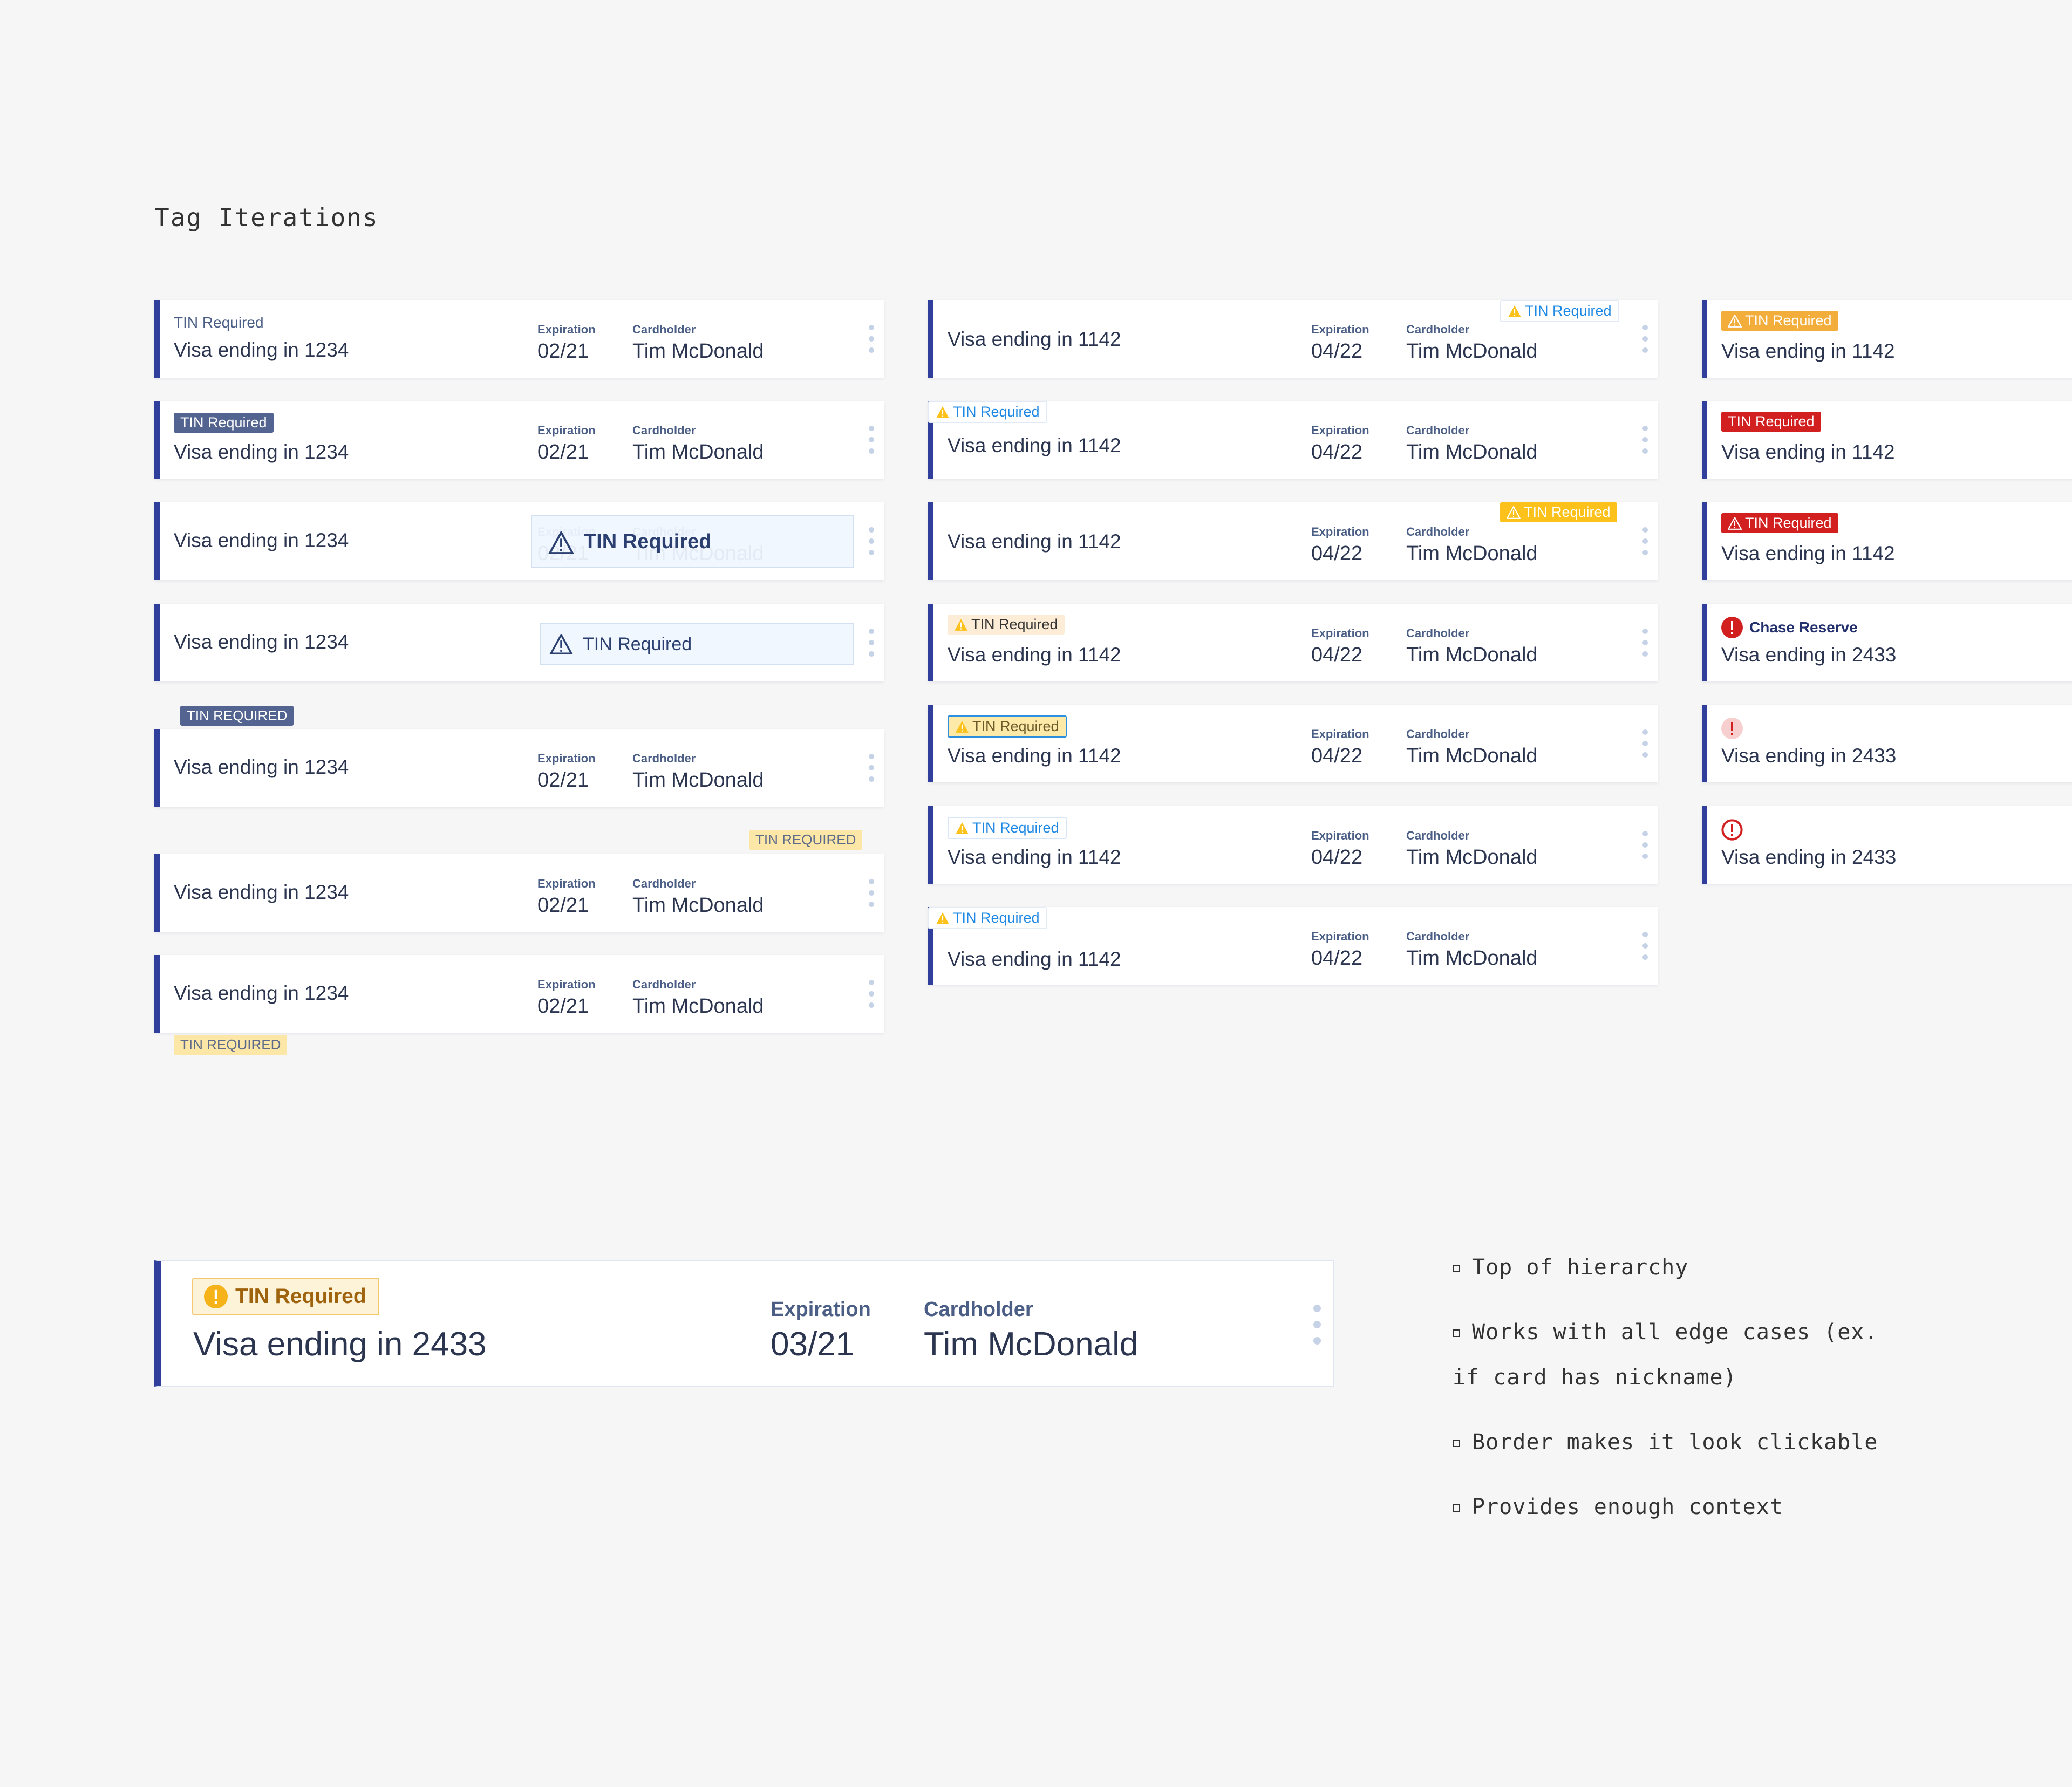 Image resolution: width=2072 pixels, height=1787 pixels. I want to click on note-item: Border makes it look clickable, so click(1665, 1442).